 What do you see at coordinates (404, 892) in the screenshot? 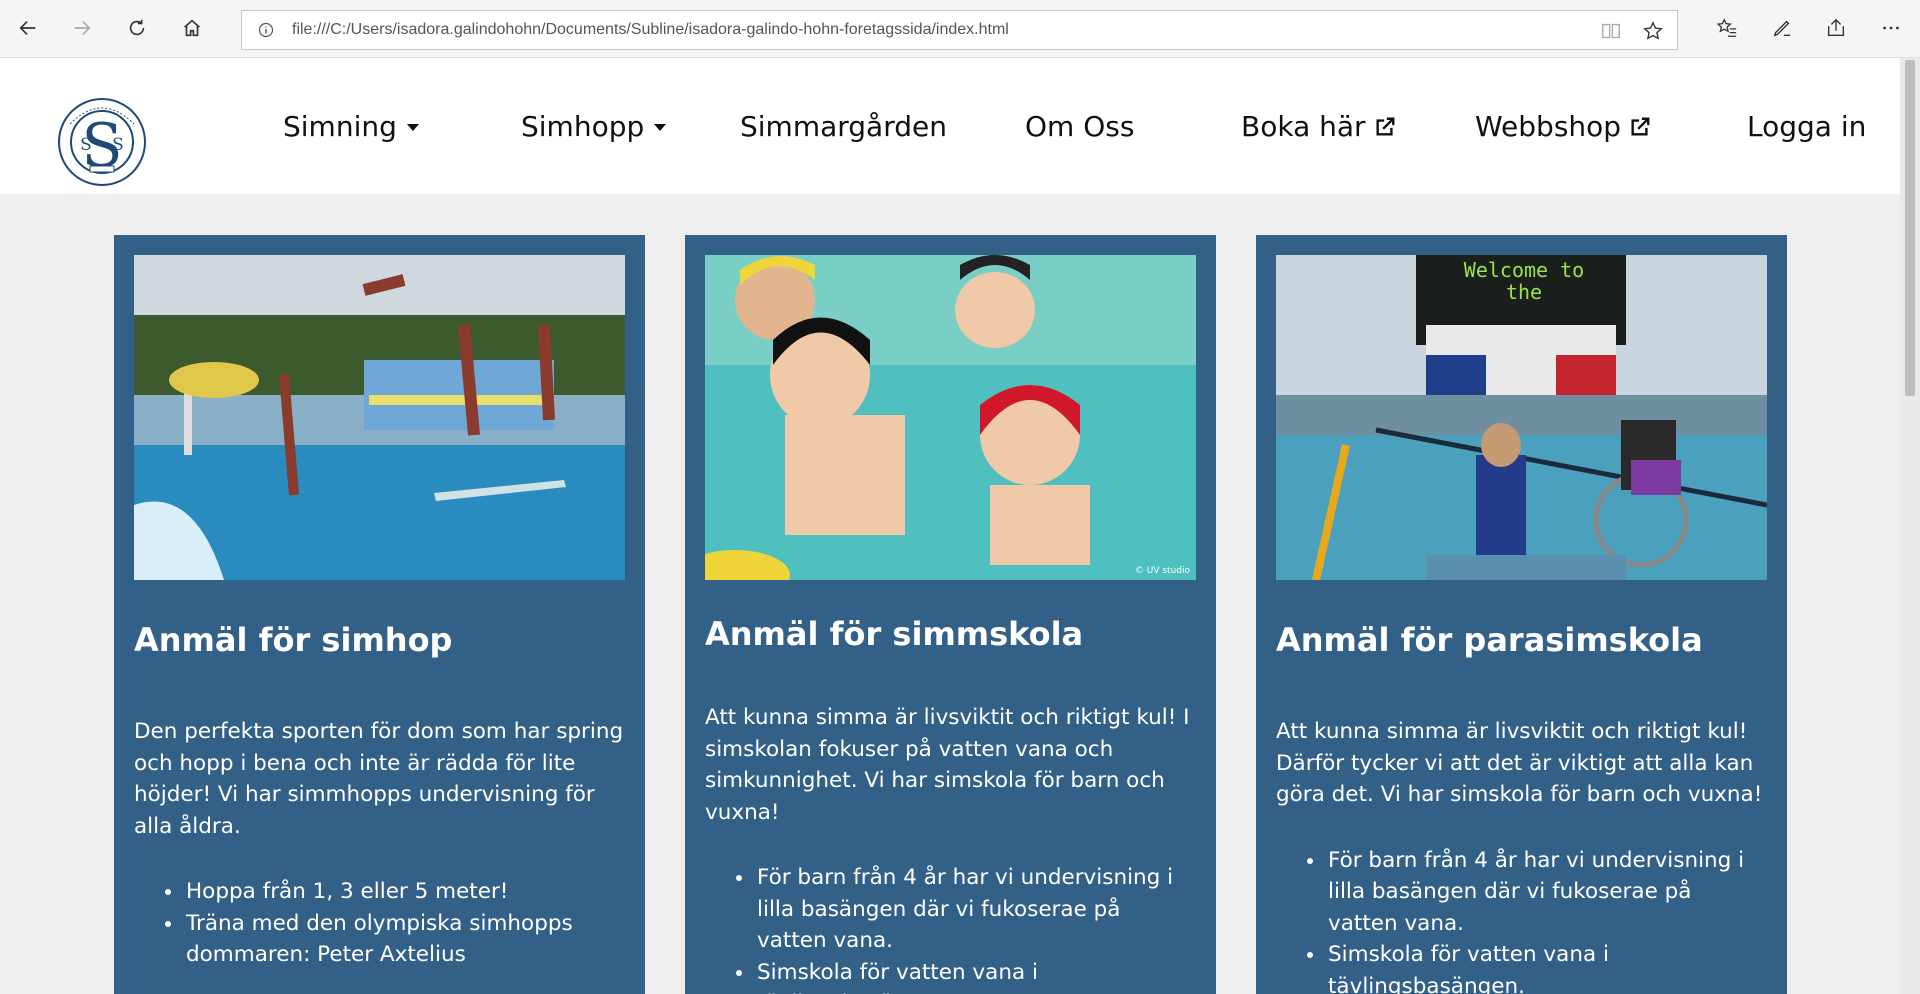
I see `list-item: Hoppa från 1, 3 eller 5 meter!` at bounding box center [404, 892].